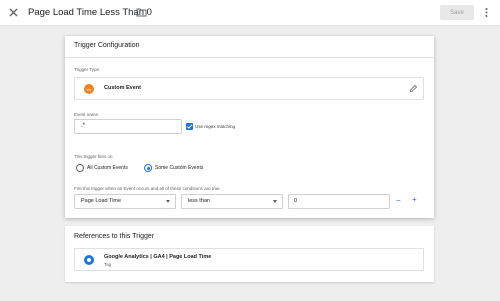 The image size is (500, 301). Describe the element at coordinates (128, 126) in the screenshot. I see `event-name-input: .*` at that location.